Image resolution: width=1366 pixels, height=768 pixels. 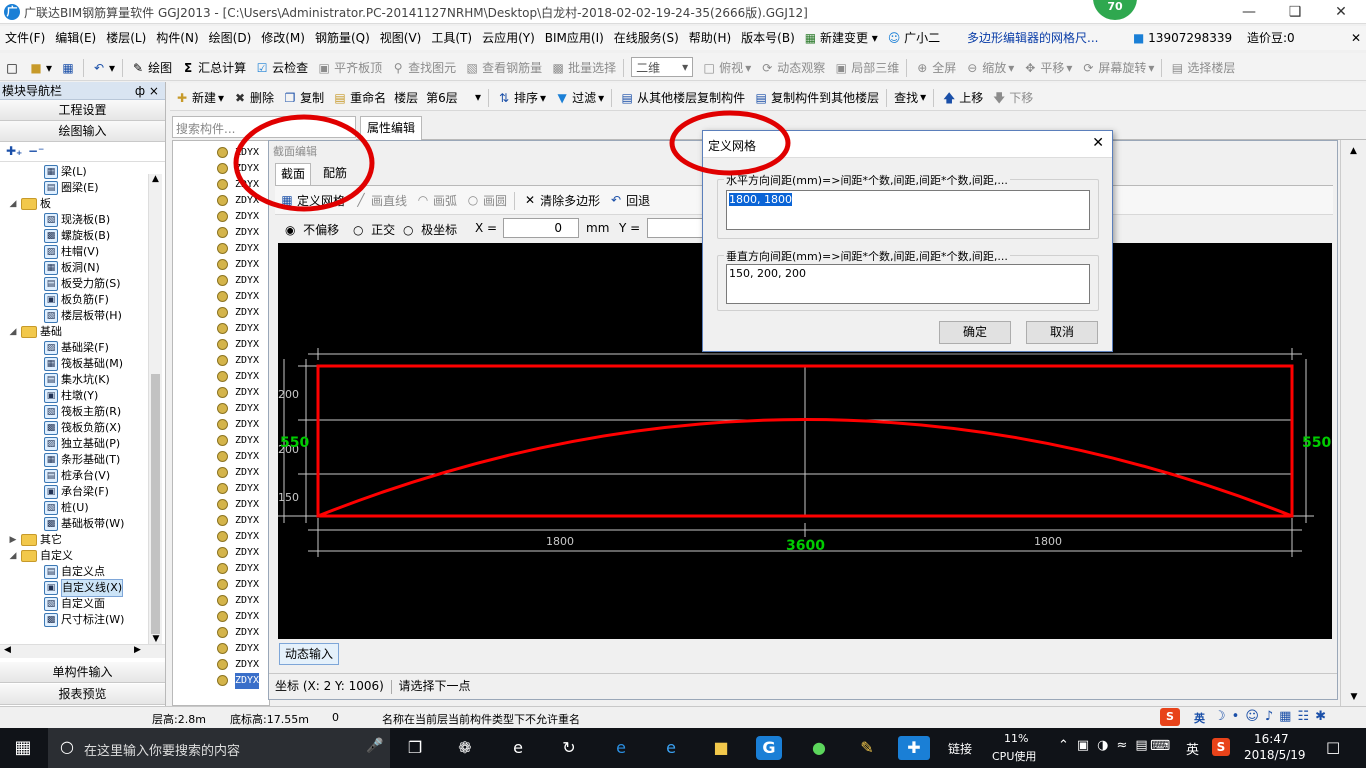 What do you see at coordinates (436, 200) in the screenshot?
I see `draw-arc-button: ◠ 画弧` at bounding box center [436, 200].